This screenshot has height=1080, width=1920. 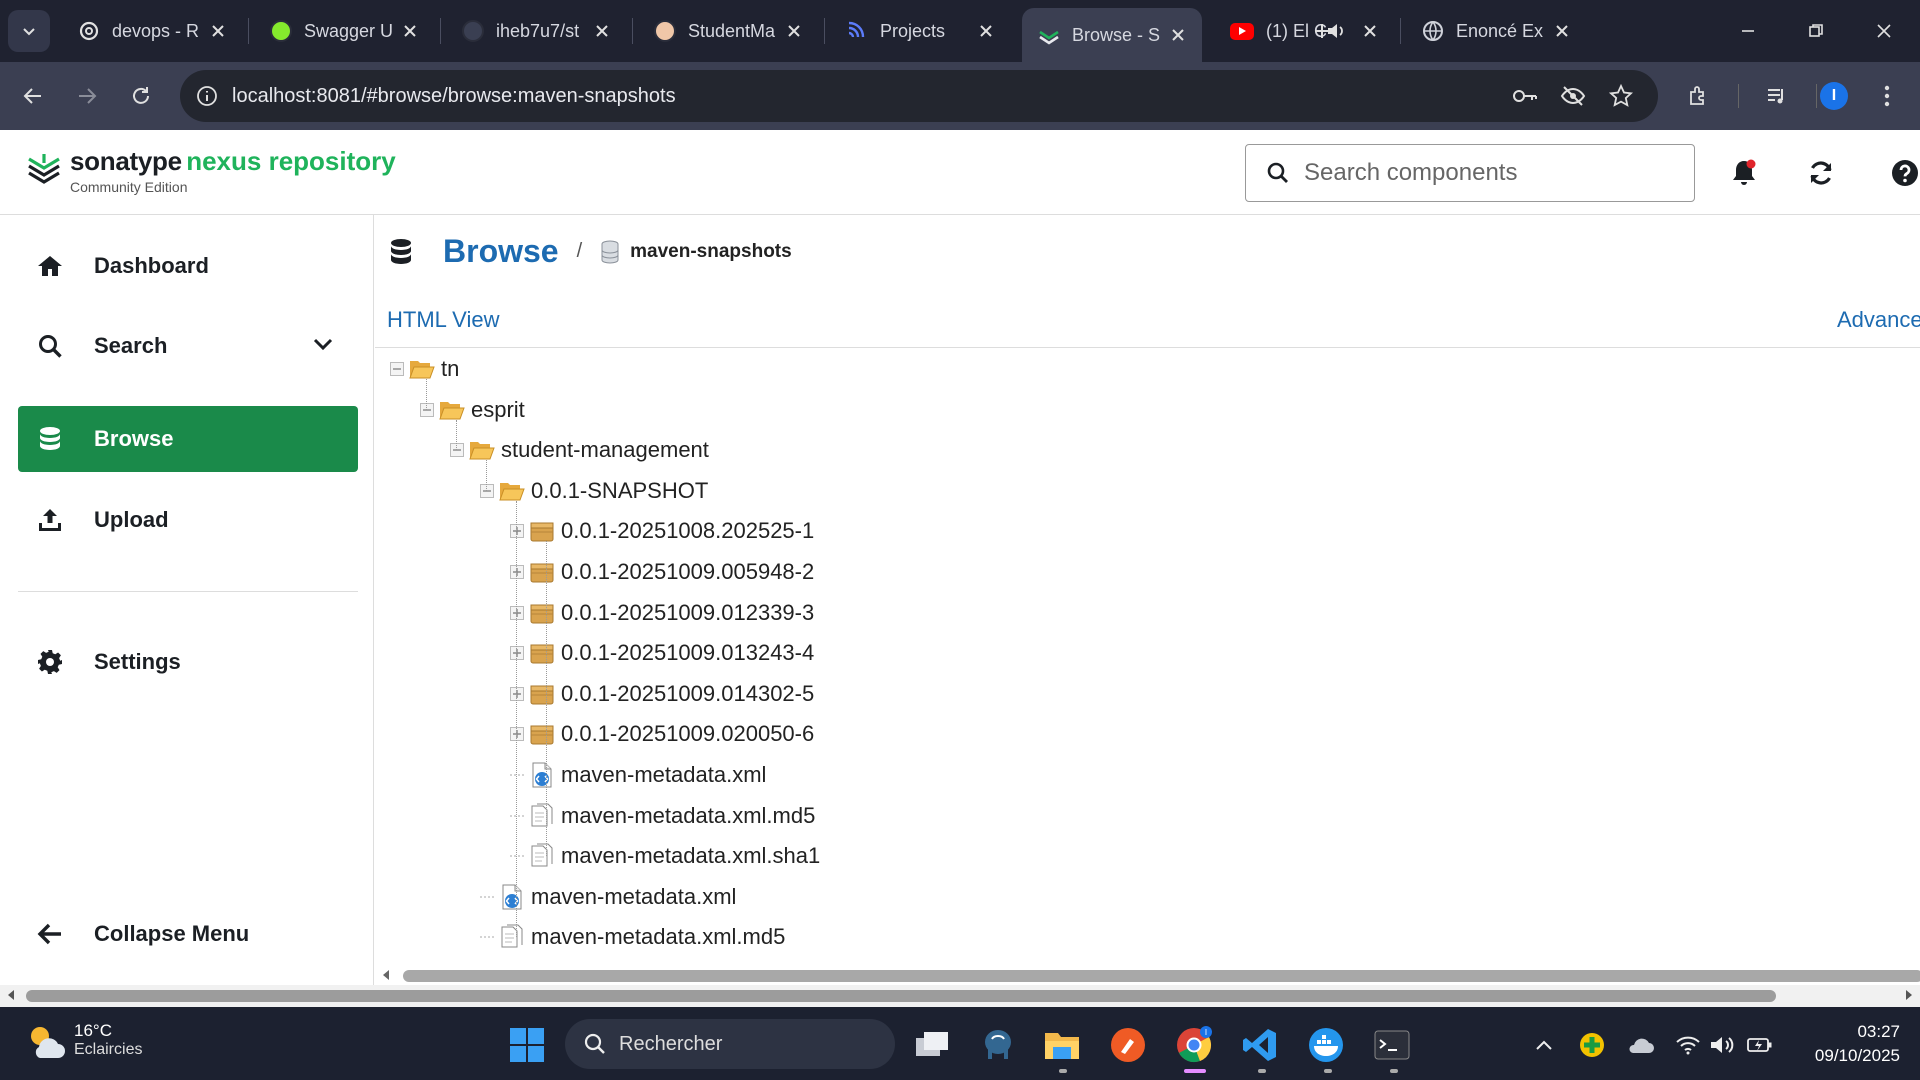 What do you see at coordinates (50, 346) in the screenshot?
I see `search-icon` at bounding box center [50, 346].